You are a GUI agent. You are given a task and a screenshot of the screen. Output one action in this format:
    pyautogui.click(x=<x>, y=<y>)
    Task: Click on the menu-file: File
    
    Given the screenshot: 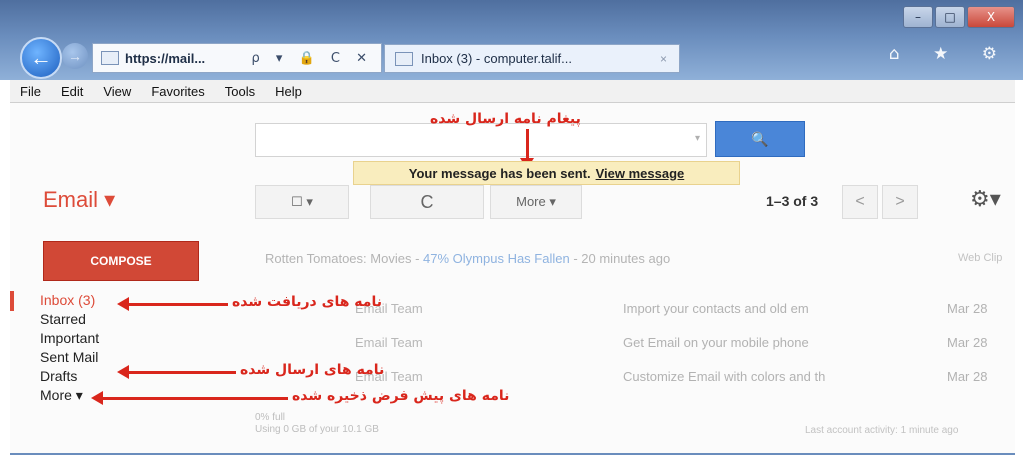 What is the action you would take?
    pyautogui.click(x=30, y=91)
    